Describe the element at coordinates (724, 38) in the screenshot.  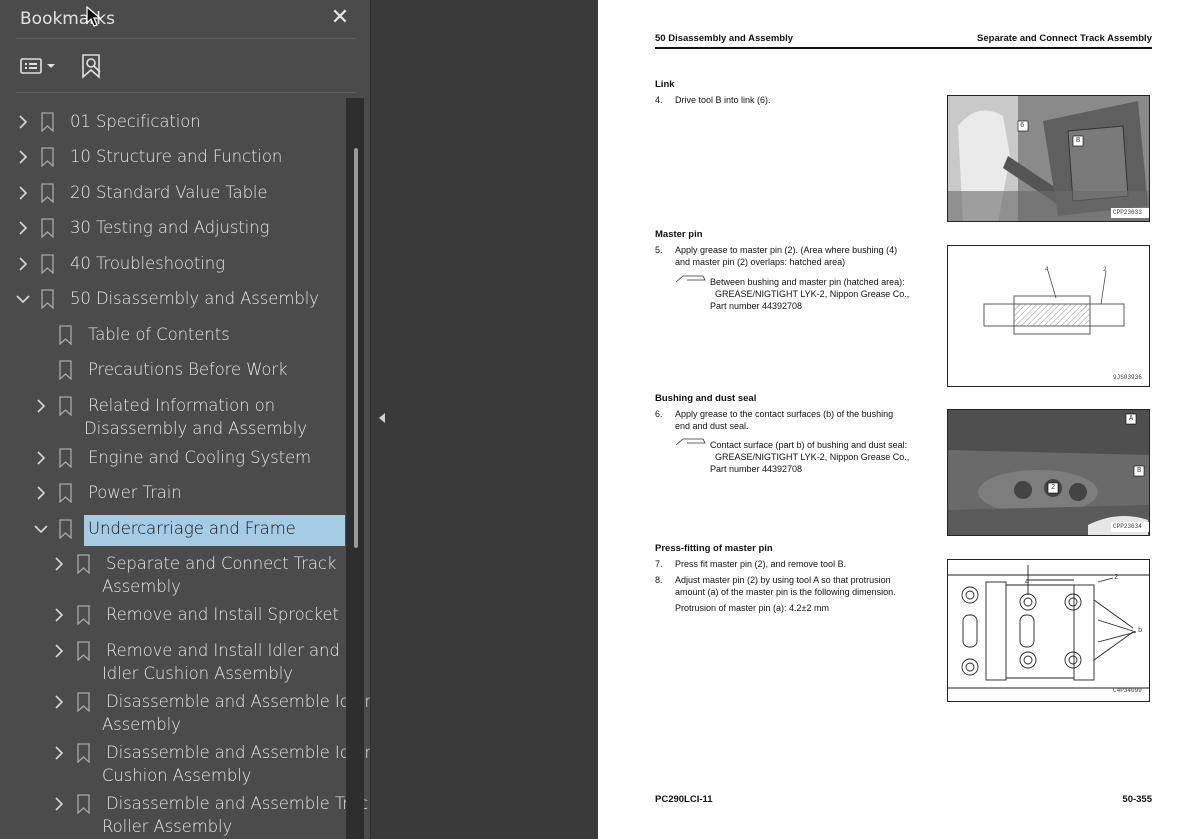
I see `page-header-left: 50 Disassembly and Assembly` at that location.